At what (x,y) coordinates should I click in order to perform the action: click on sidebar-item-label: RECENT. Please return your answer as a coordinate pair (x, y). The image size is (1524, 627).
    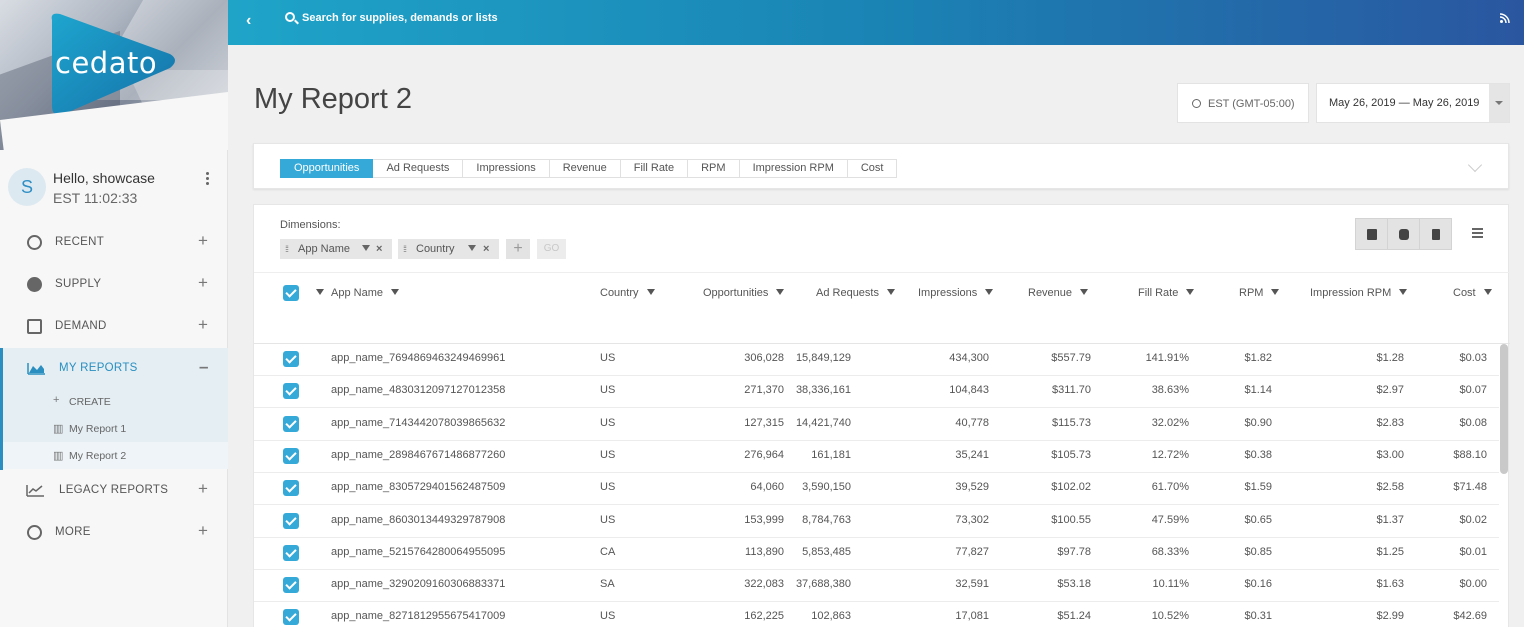
    Looking at the image, I should click on (80, 242).